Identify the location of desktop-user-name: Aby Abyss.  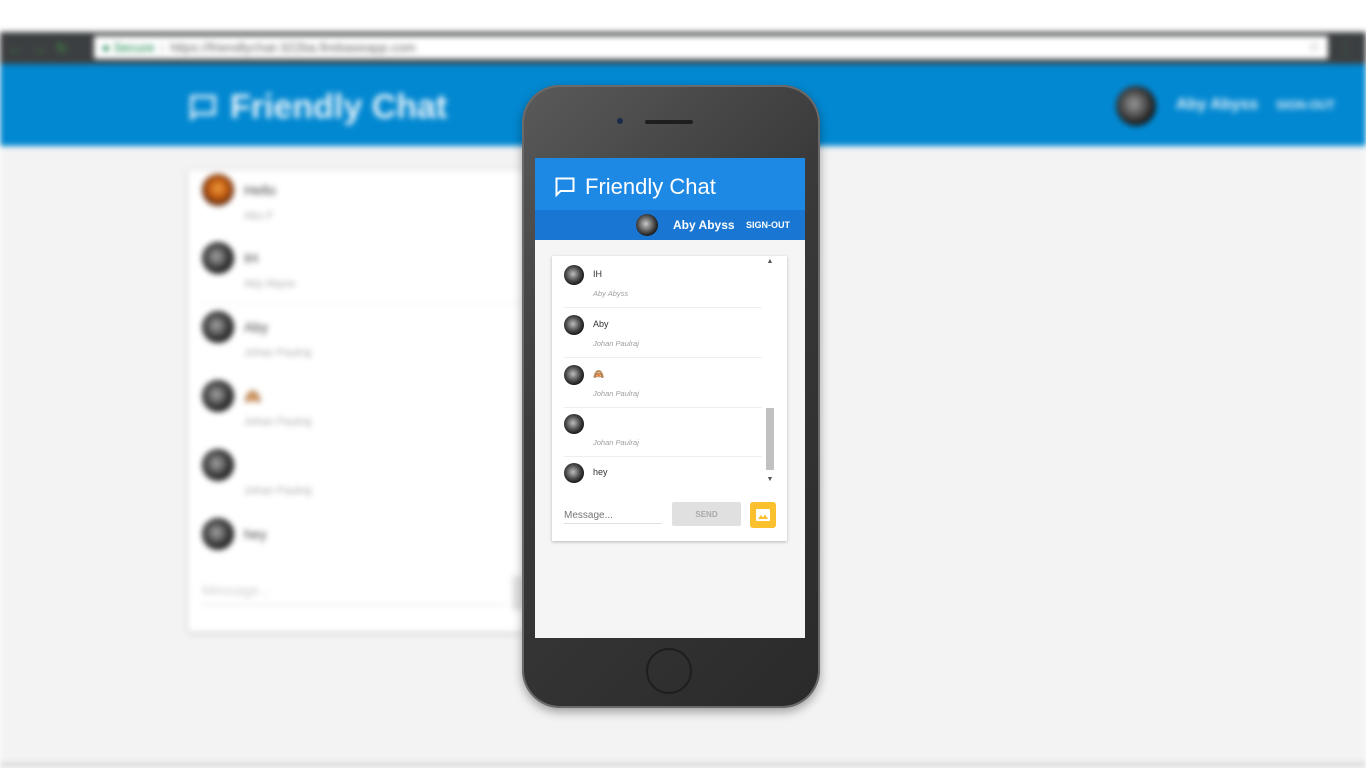
(1217, 104).